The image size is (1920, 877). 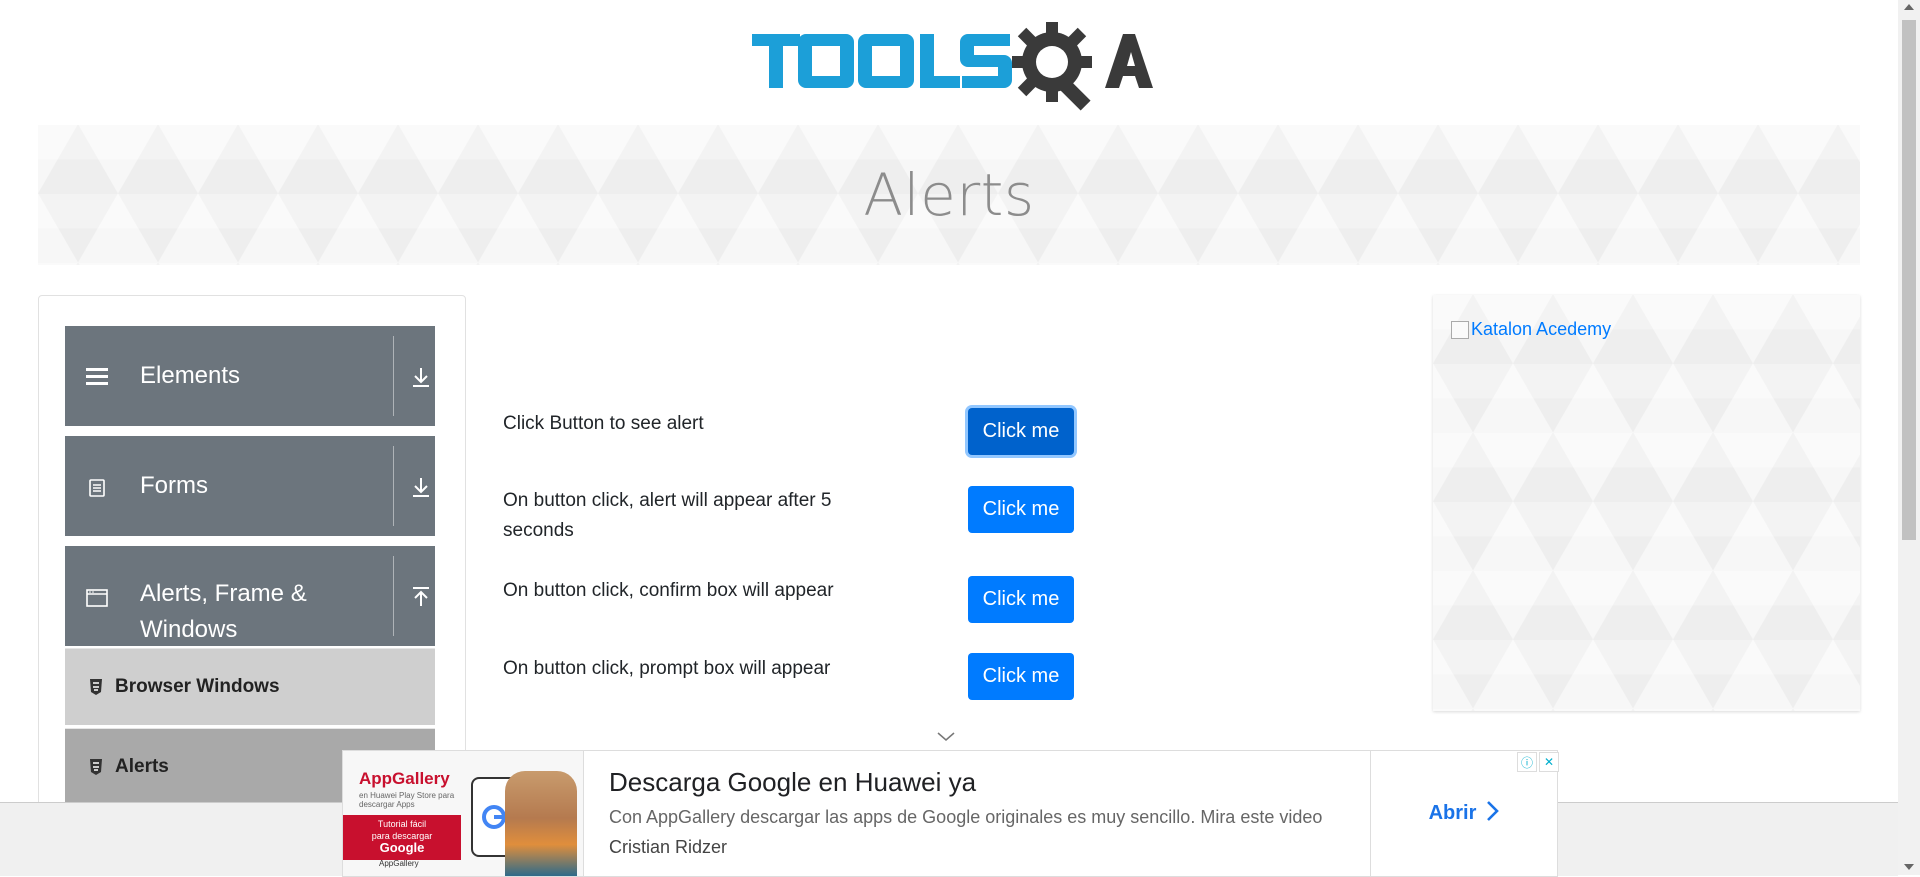 What do you see at coordinates (1646, 503) in the screenshot?
I see `right-ad-panel: Katalon Acedemy` at bounding box center [1646, 503].